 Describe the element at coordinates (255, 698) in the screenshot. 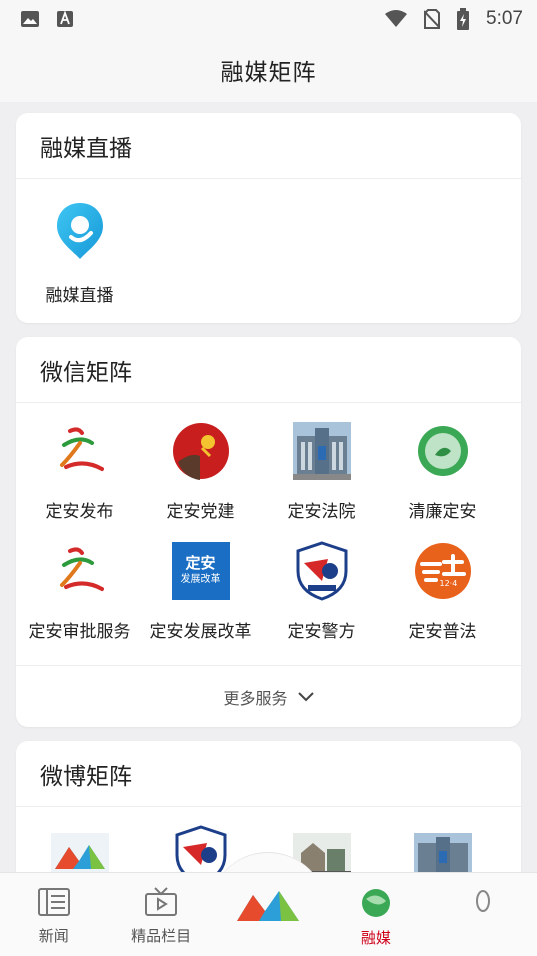

I see `more-services-label: 更多服务` at that location.